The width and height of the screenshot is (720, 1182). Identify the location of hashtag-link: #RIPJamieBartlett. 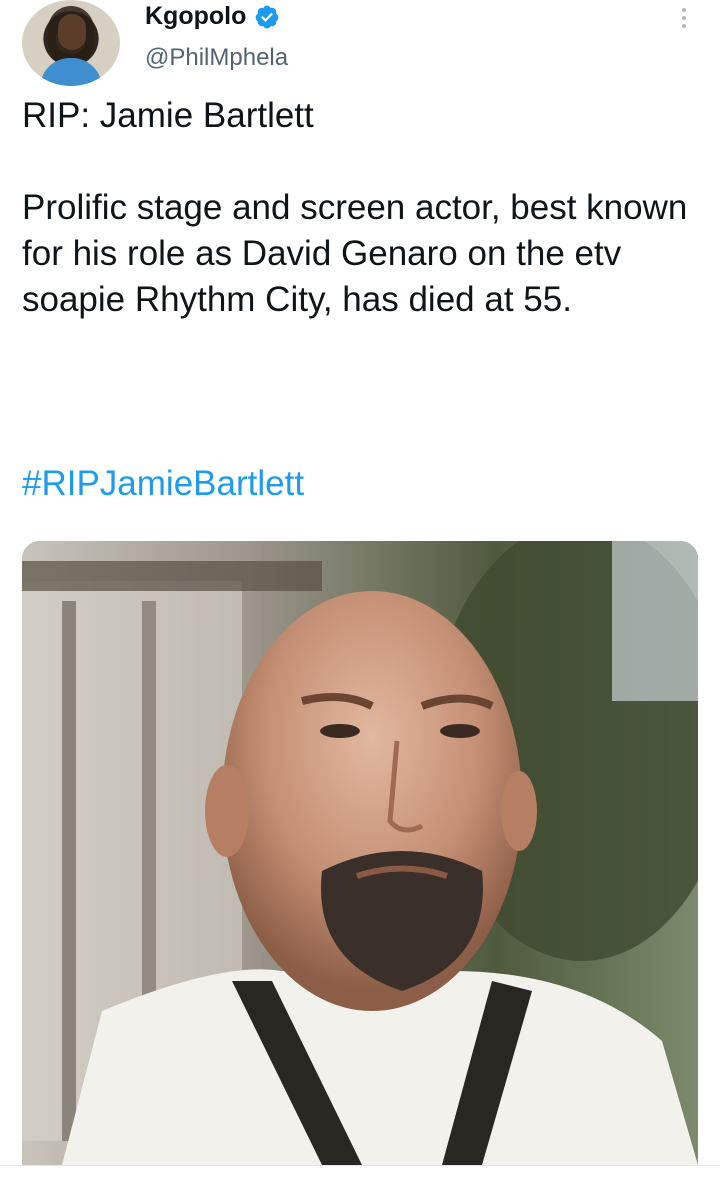
(163, 484).